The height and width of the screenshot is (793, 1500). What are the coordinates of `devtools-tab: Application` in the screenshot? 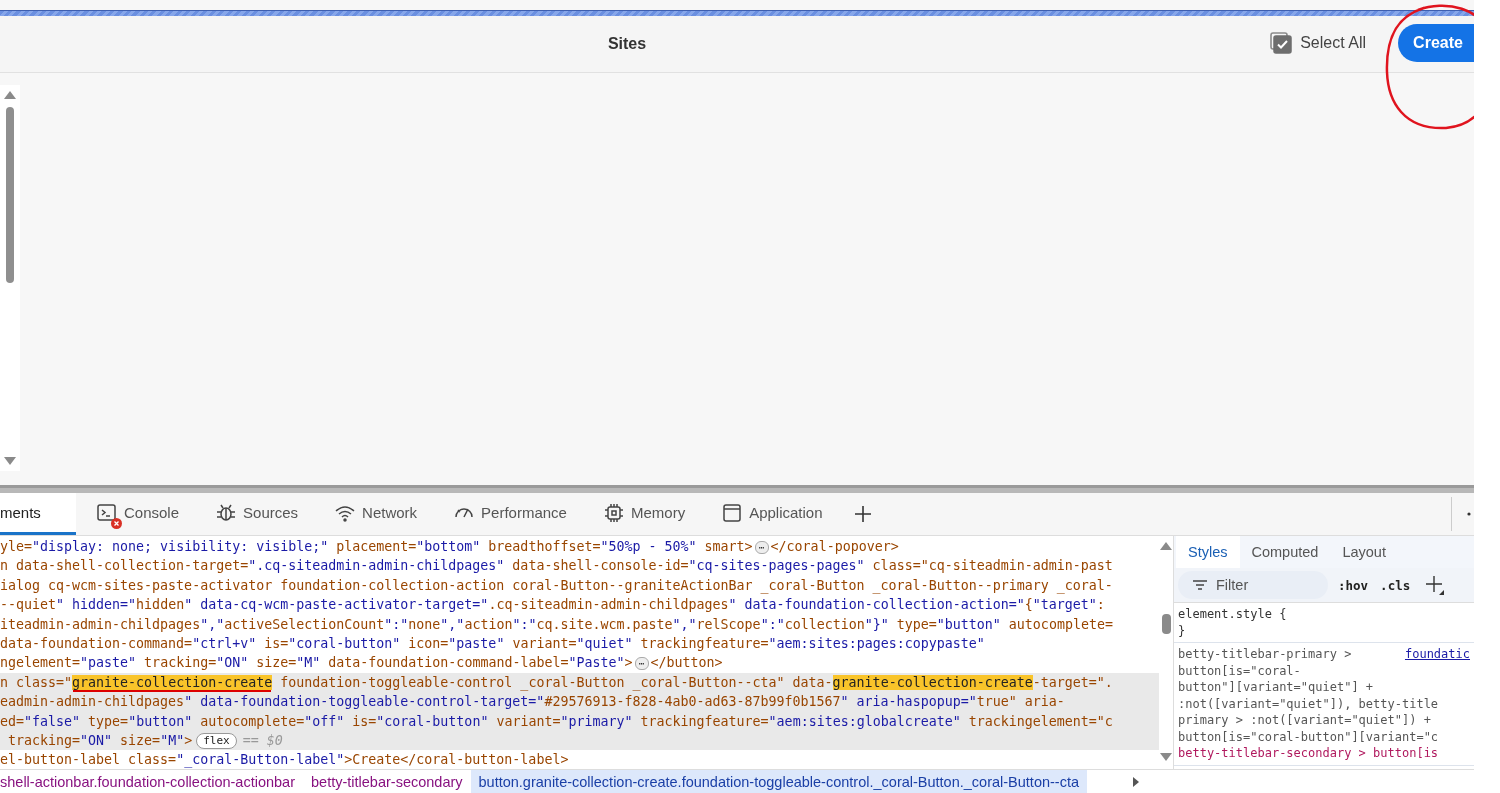 It's located at (772, 514).